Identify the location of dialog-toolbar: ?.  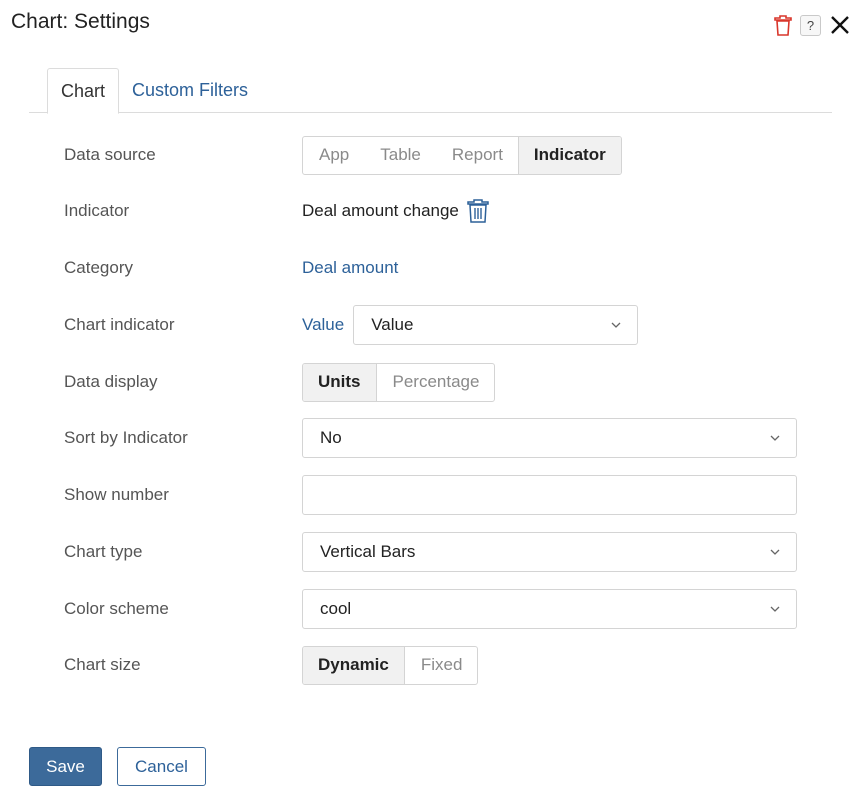
(812, 25).